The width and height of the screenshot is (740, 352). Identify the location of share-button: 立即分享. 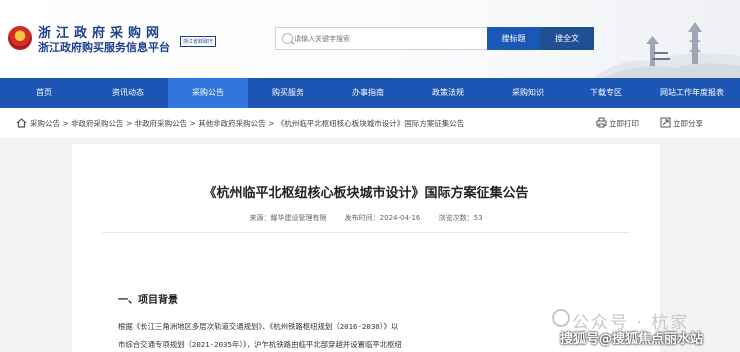
(681, 123).